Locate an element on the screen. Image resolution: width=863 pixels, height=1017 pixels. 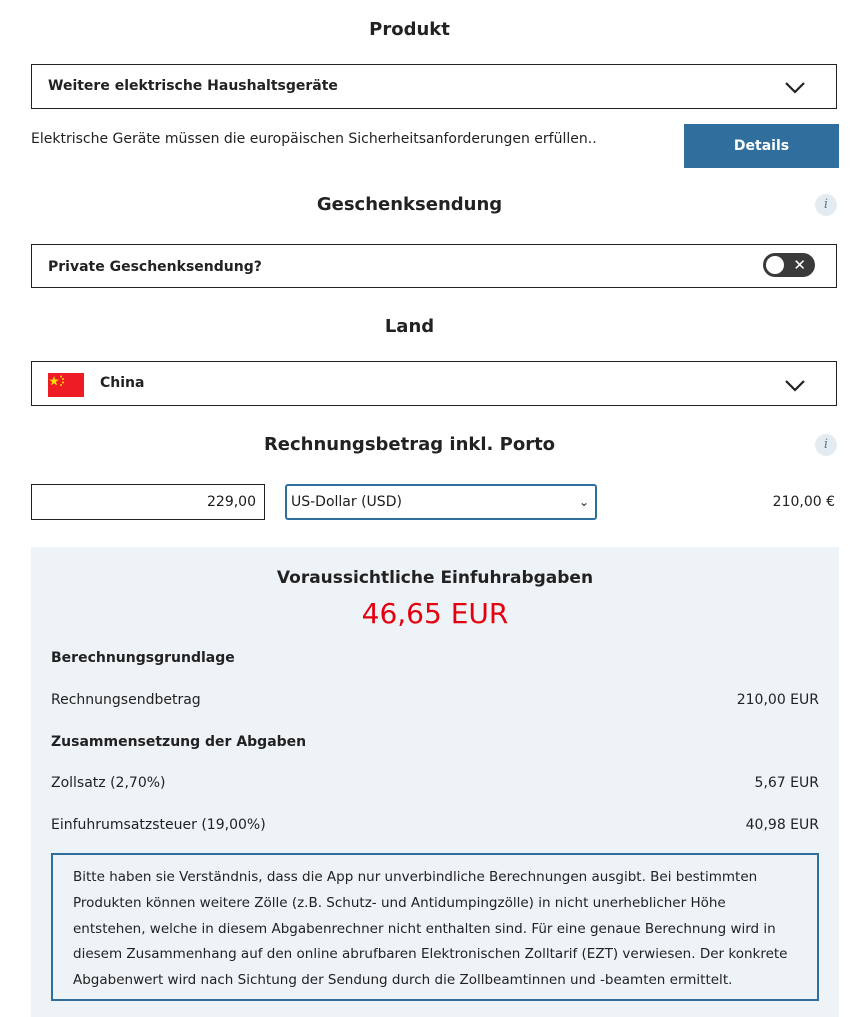
geschenk-toggle-switch: ✕ is located at coordinates (789, 265).